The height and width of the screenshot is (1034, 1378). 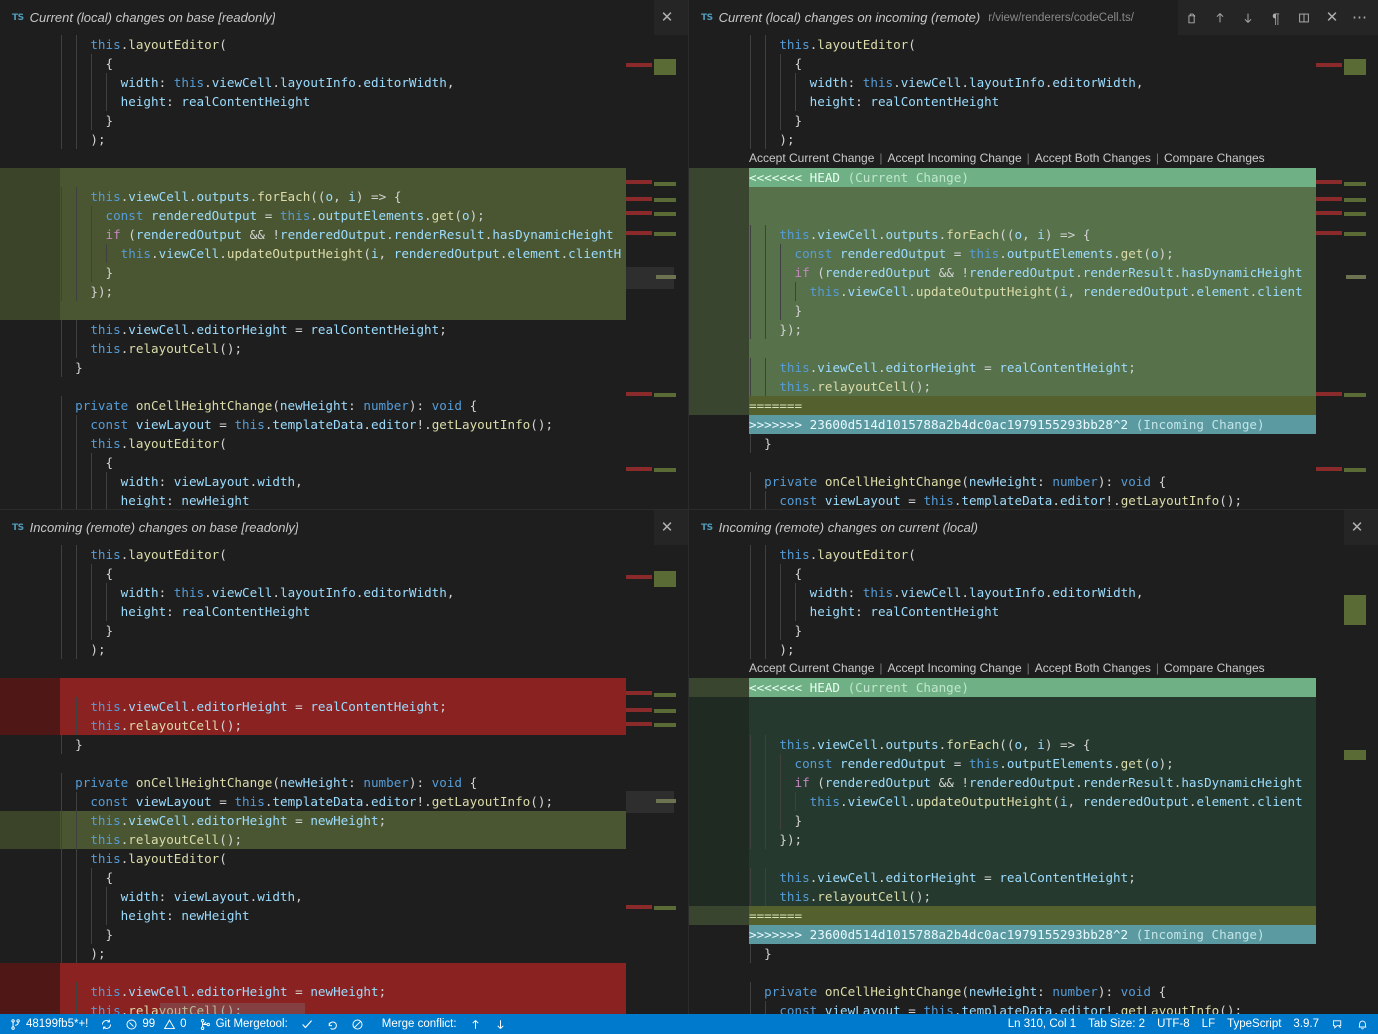 What do you see at coordinates (307, 1024) in the screenshot?
I see `status-mergetool-accept` at bounding box center [307, 1024].